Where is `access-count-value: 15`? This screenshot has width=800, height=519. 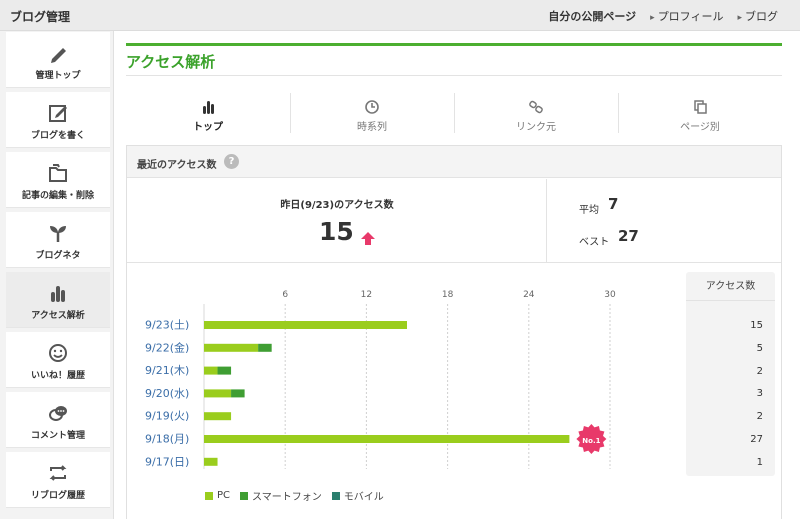 access-count-value: 15 is located at coordinates (756, 325).